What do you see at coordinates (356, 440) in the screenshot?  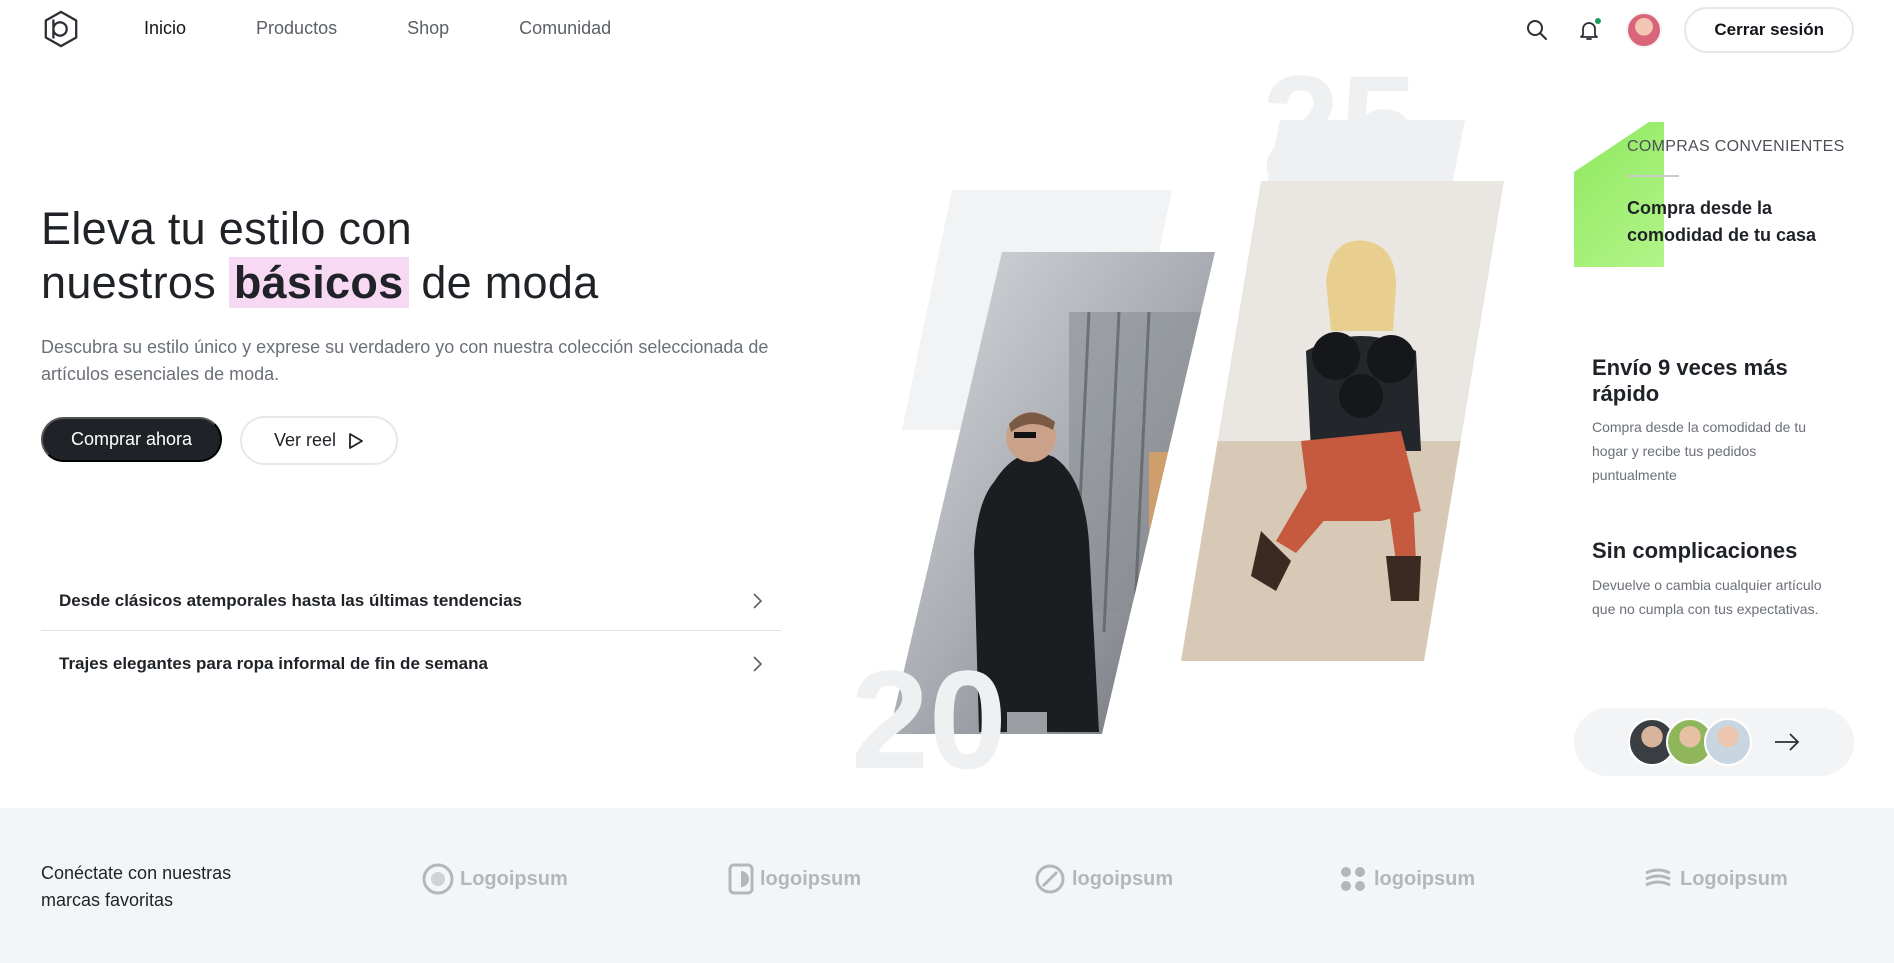 I see `play-icon` at bounding box center [356, 440].